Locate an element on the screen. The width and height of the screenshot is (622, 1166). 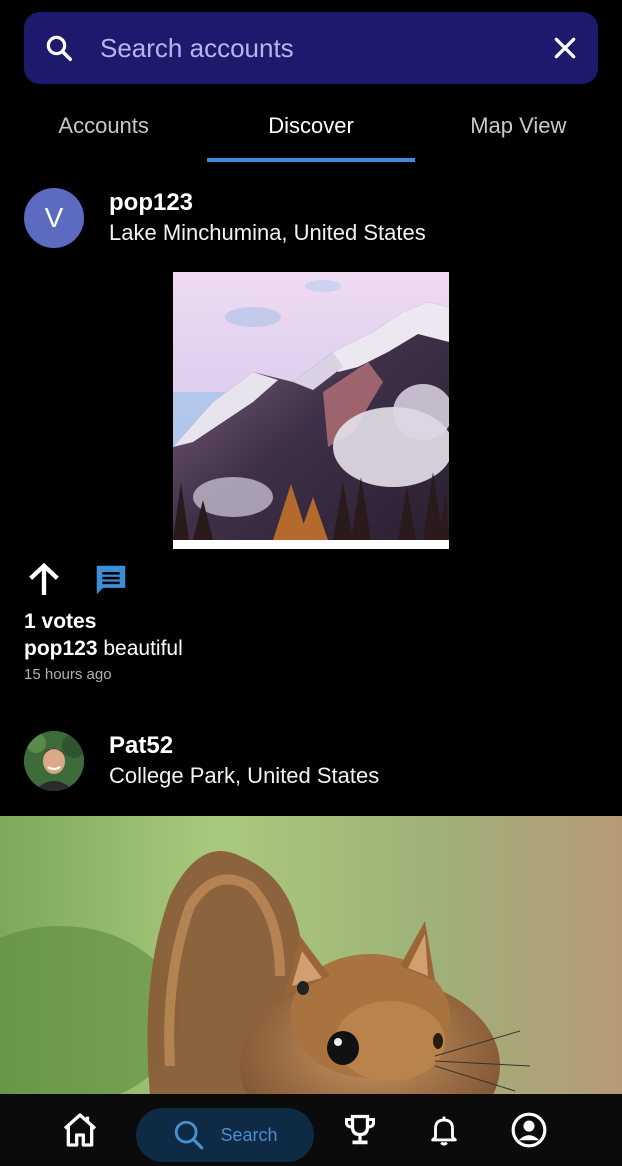
post-location: Lake Minchumina, United States is located at coordinates (267, 232).